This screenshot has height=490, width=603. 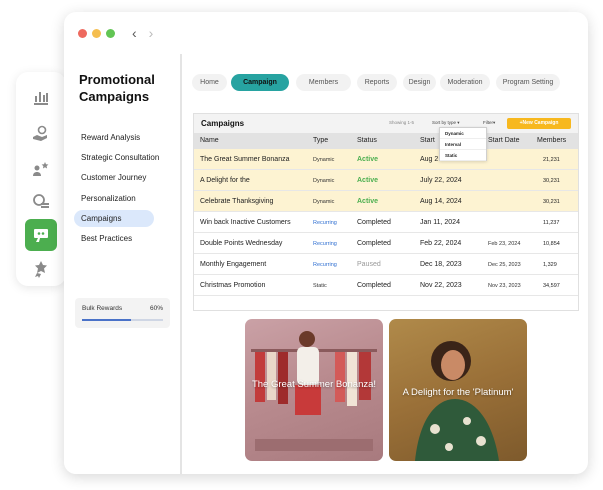 What do you see at coordinates (245, 159) in the screenshot?
I see `row-name: The Great Summer Bonanza` at bounding box center [245, 159].